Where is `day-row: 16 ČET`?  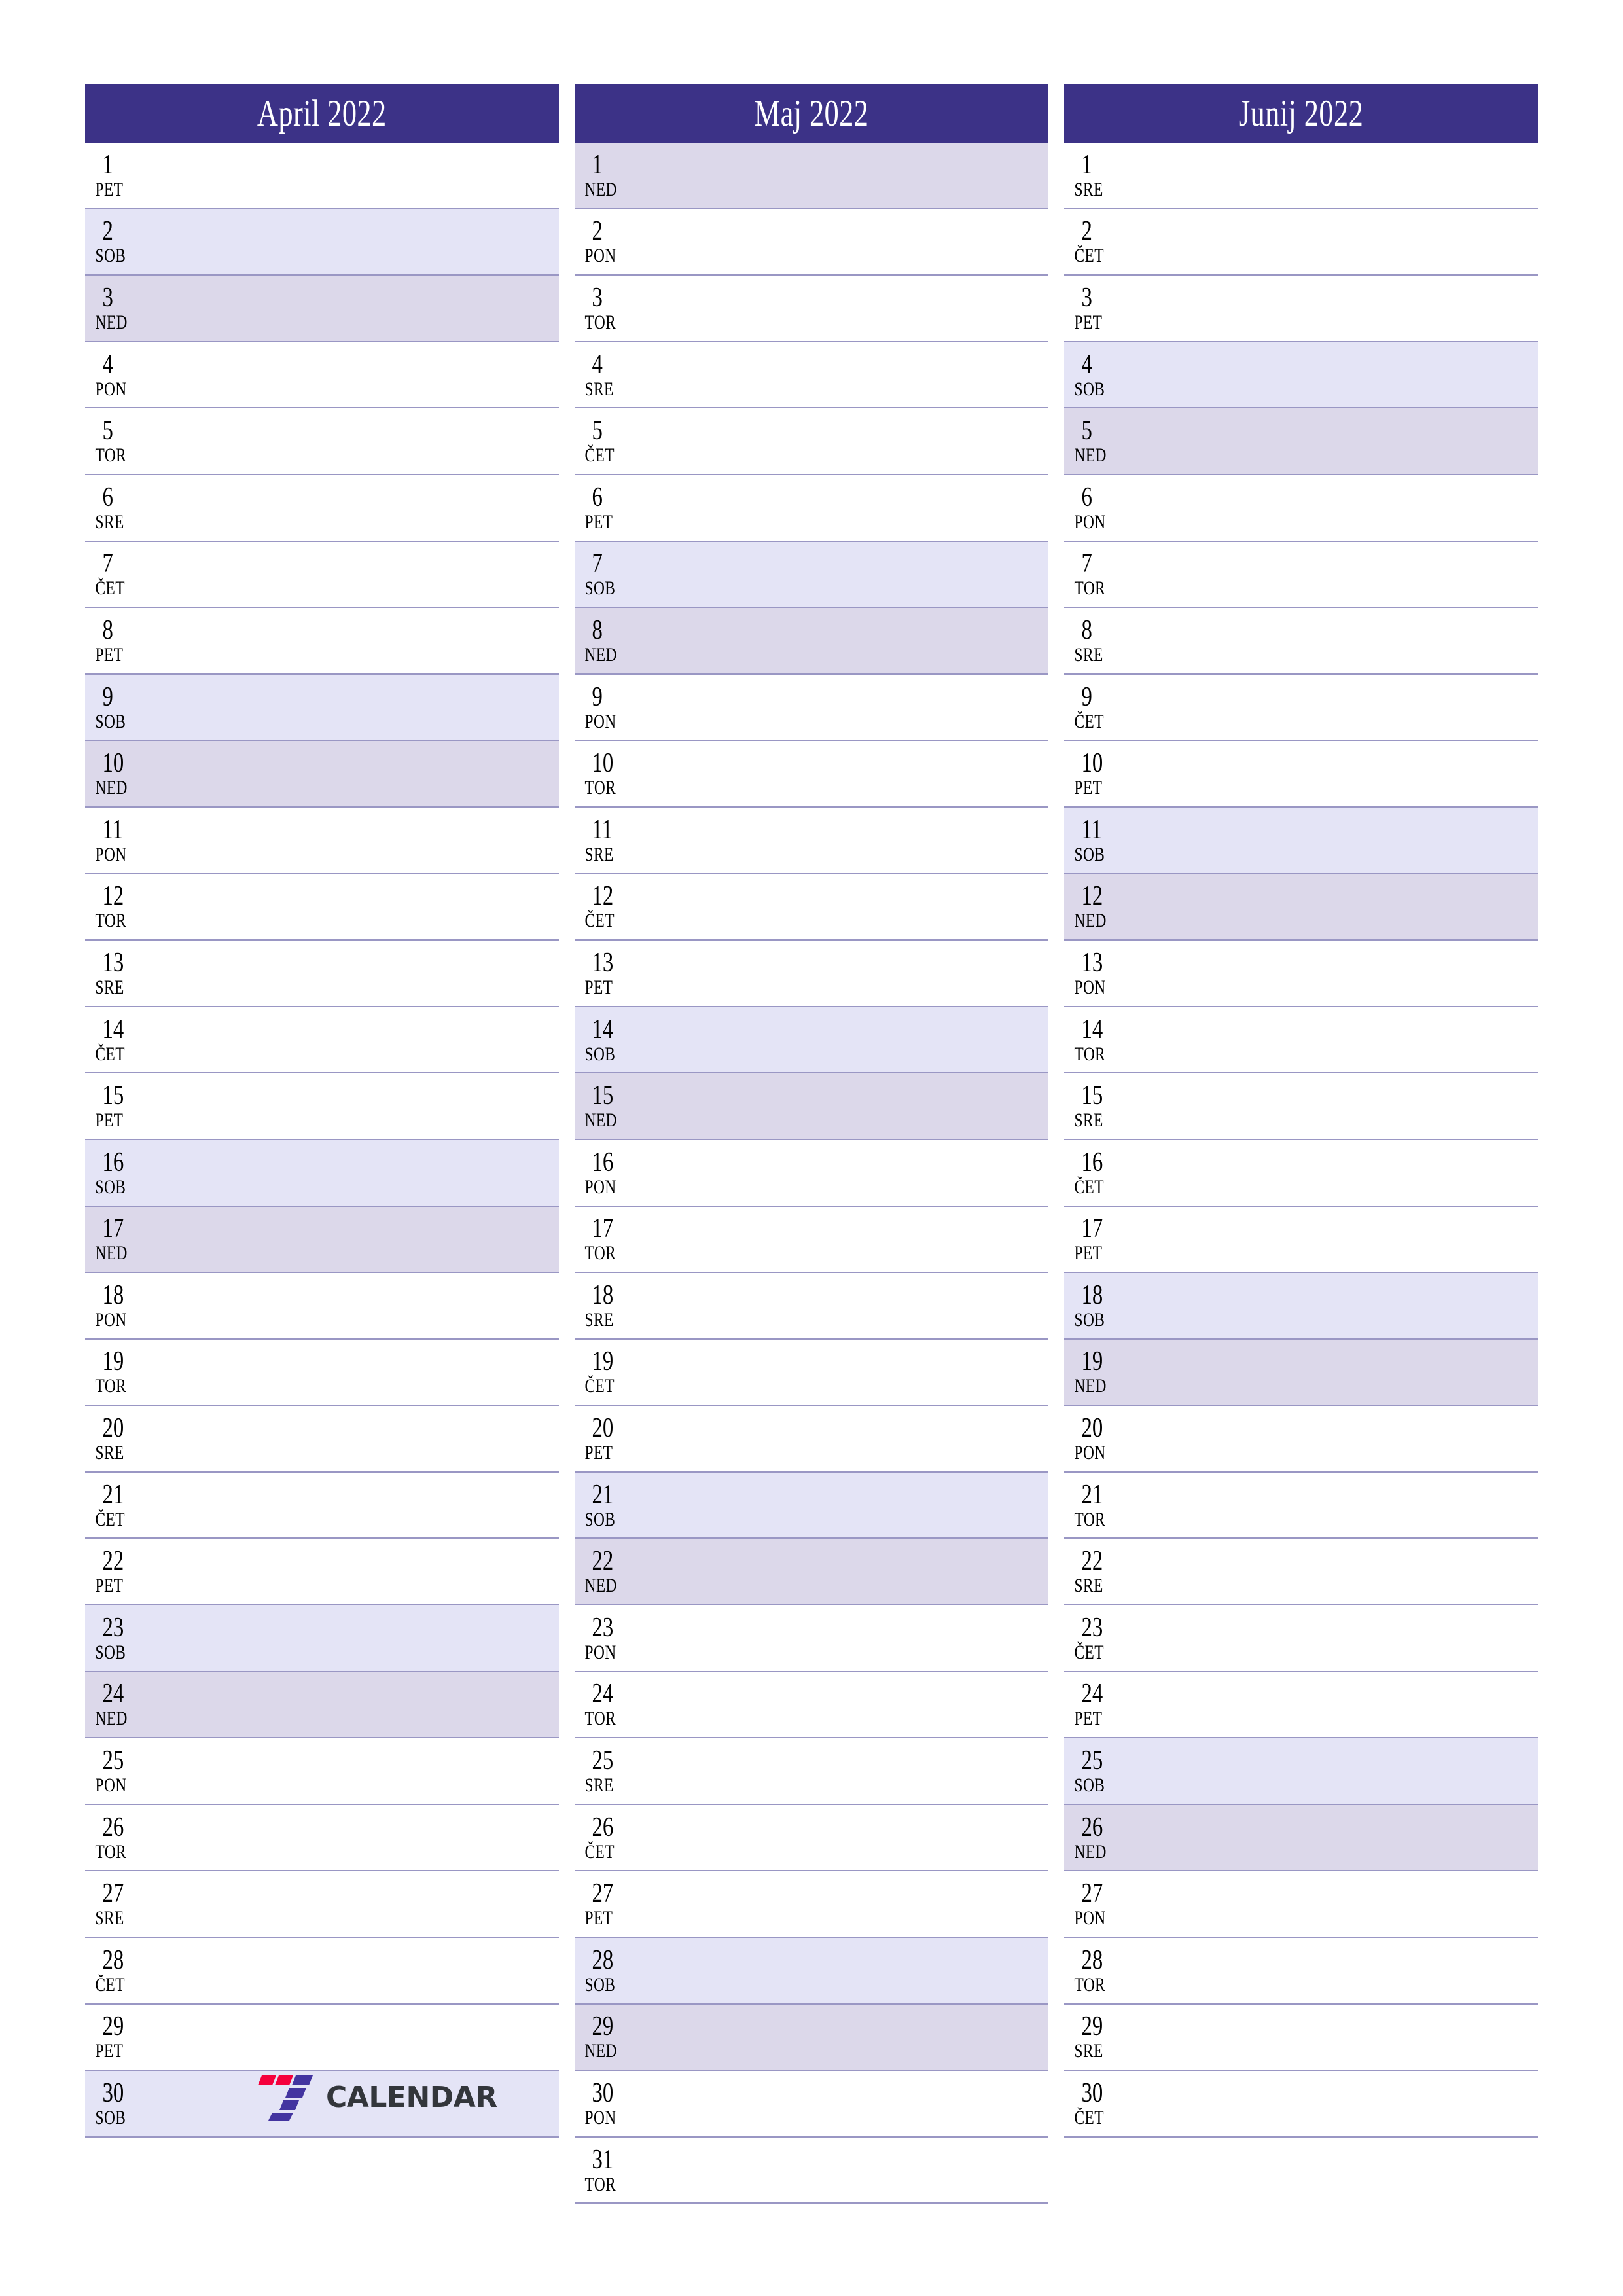 day-row: 16 ČET is located at coordinates (1301, 1173).